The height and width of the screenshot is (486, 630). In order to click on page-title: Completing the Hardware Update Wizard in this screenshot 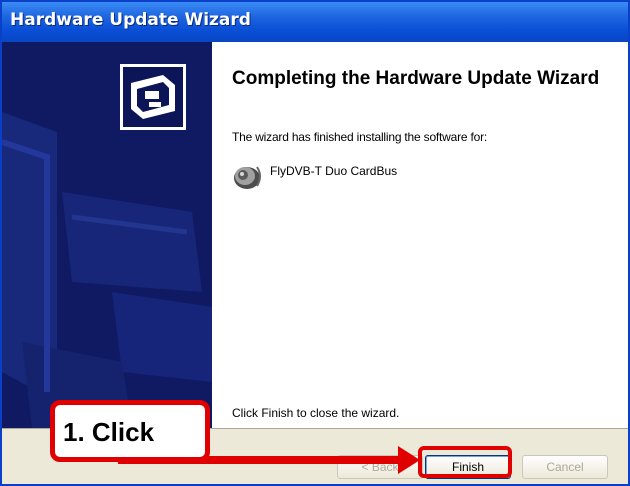, I will do `click(416, 78)`.